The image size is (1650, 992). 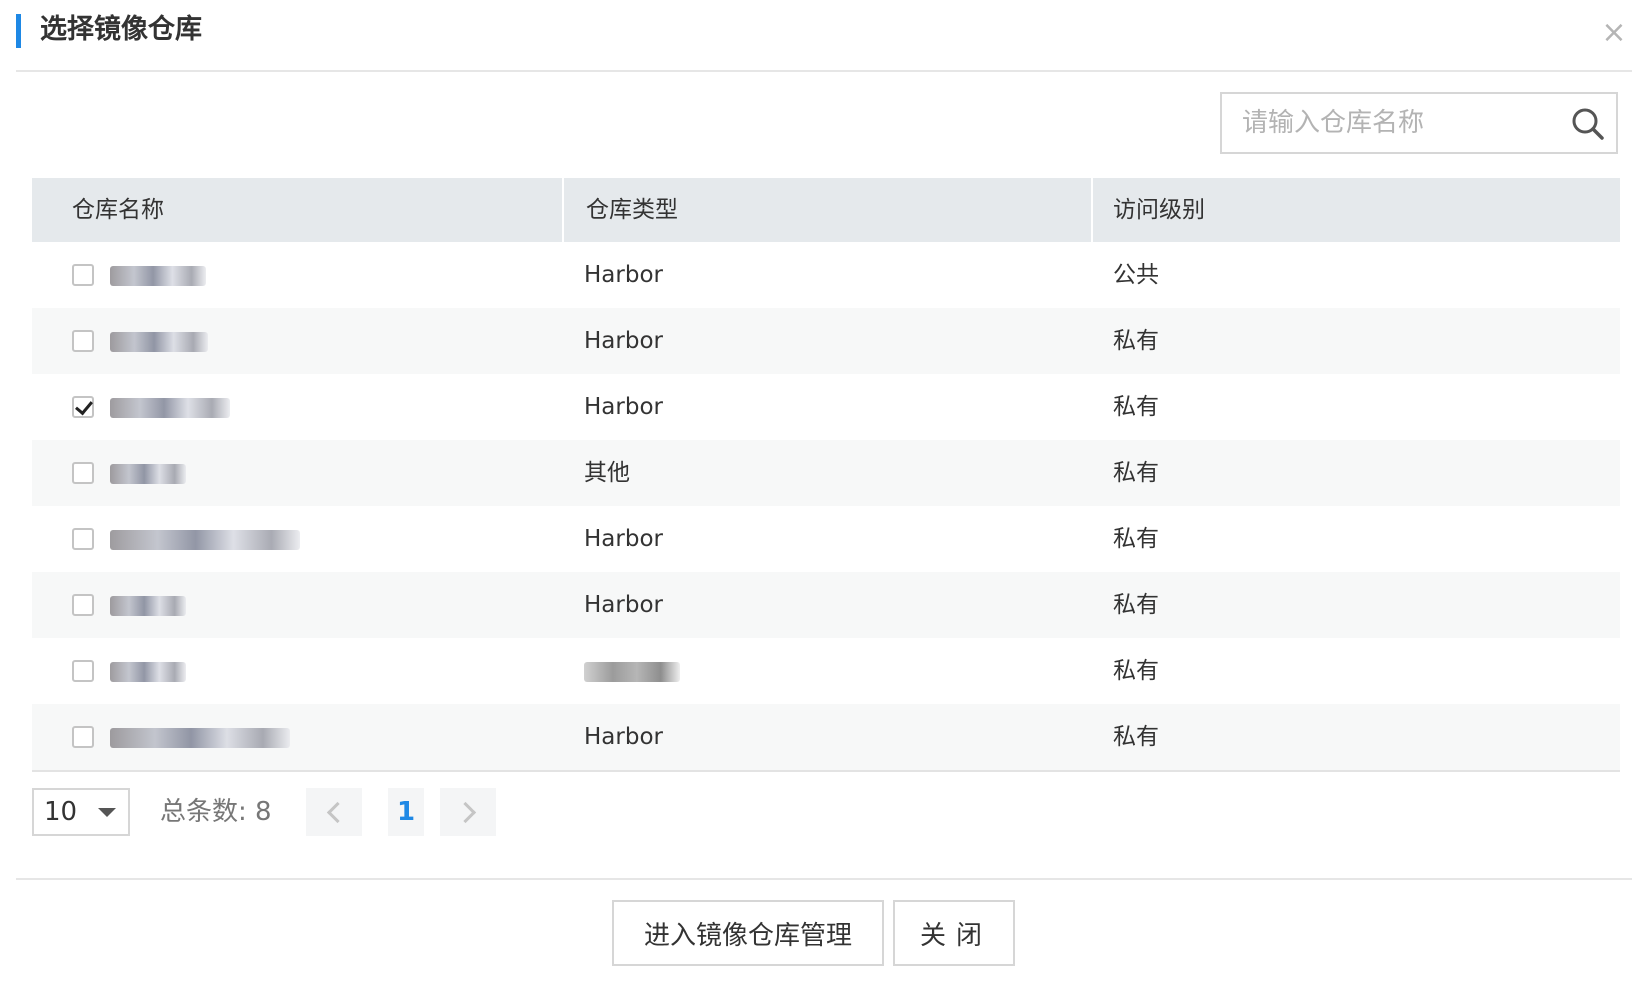 What do you see at coordinates (826, 771) in the screenshot?
I see `table-bottom-border` at bounding box center [826, 771].